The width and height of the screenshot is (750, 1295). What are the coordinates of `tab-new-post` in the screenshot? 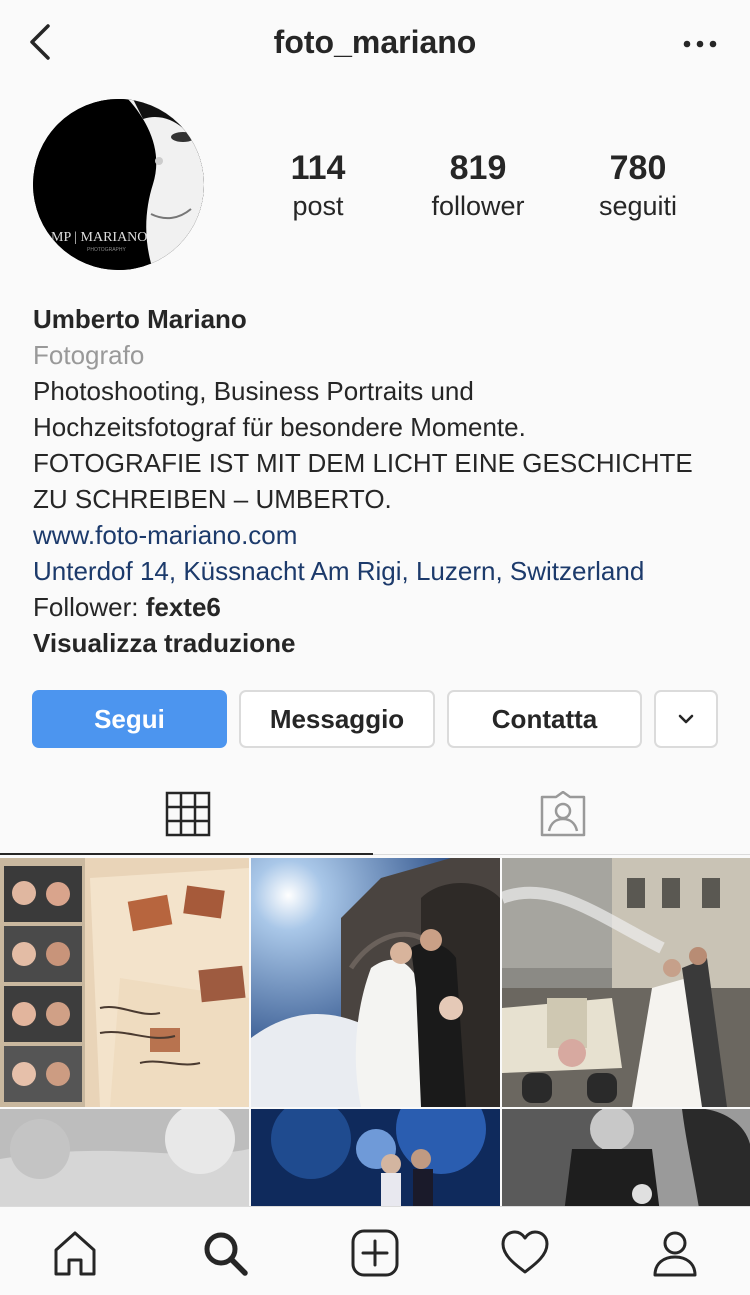 It's located at (375, 1253).